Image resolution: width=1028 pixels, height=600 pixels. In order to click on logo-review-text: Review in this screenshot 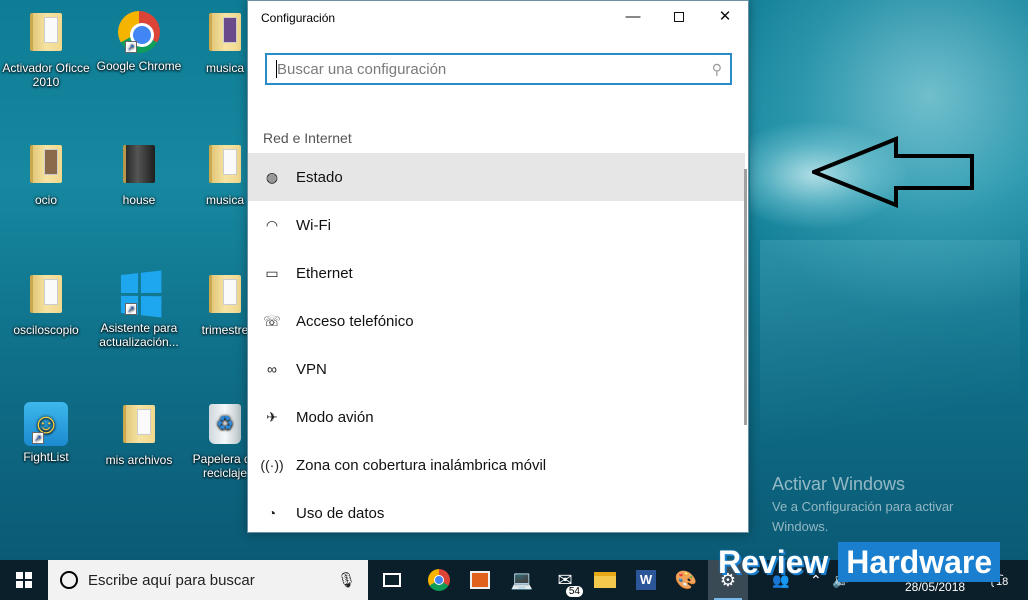, I will do `click(773, 561)`.